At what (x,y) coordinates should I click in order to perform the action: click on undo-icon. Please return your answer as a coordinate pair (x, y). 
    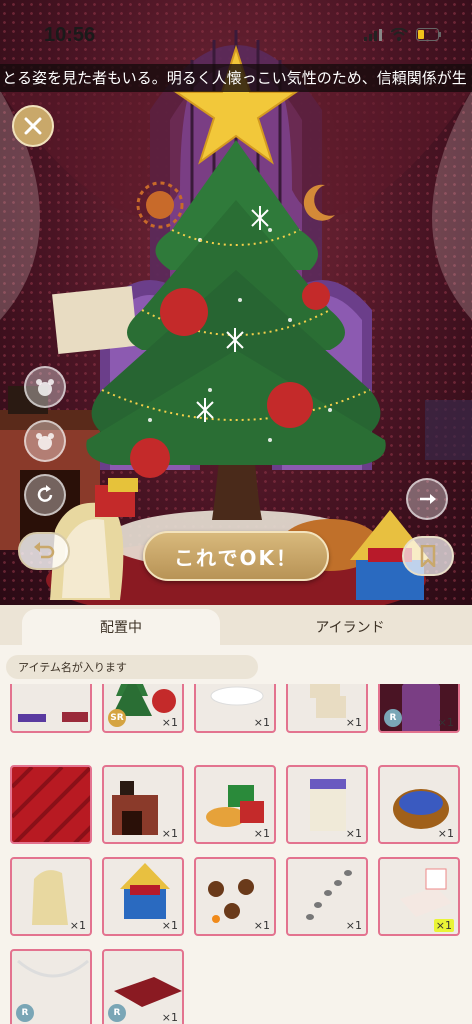
    Looking at the image, I should click on (44, 550).